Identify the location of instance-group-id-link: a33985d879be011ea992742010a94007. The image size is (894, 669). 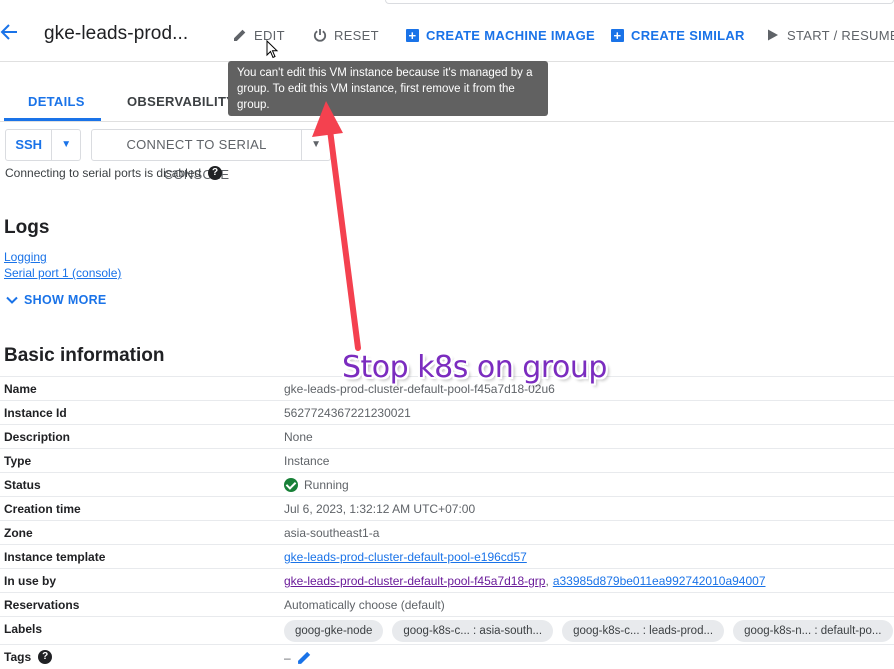
(659, 581).